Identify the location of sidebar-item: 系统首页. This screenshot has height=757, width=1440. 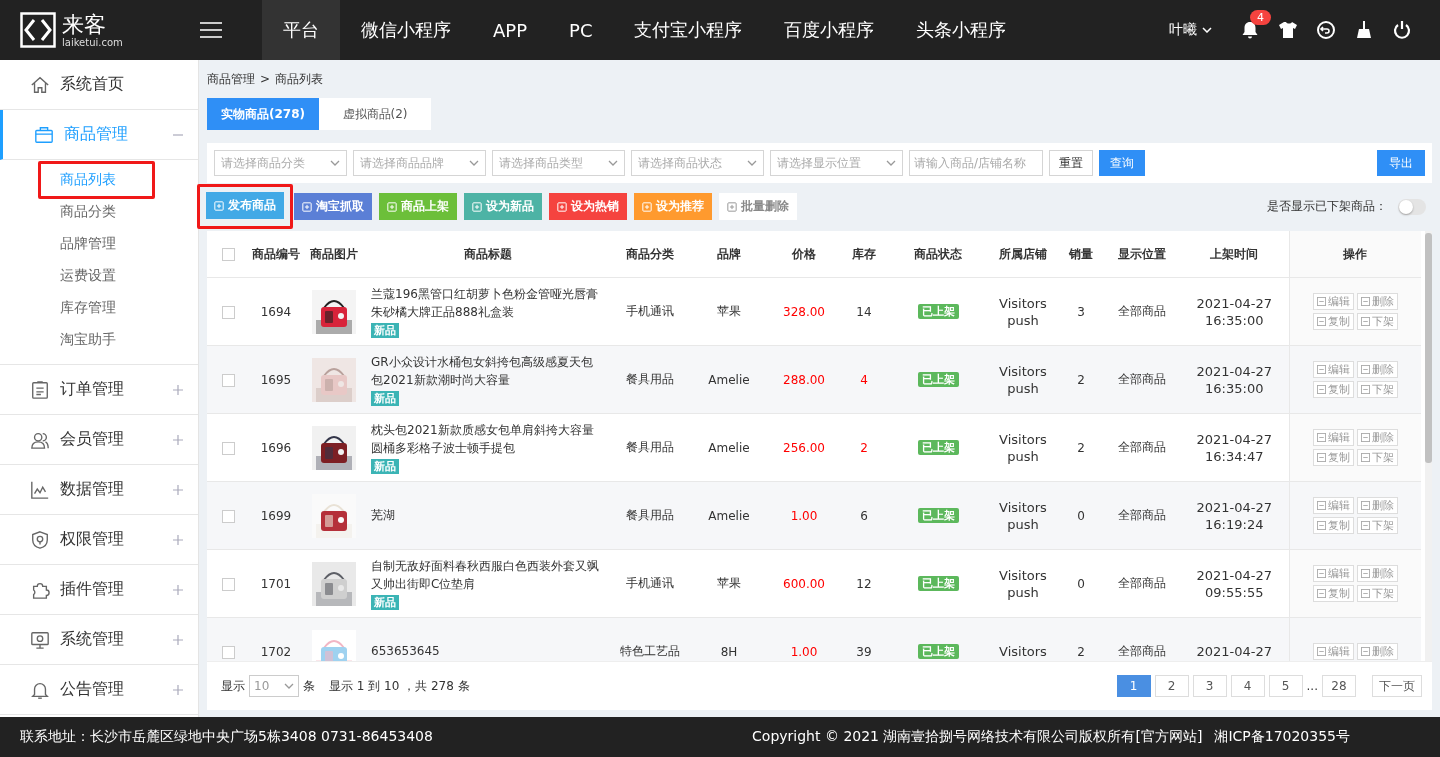
(99, 85).